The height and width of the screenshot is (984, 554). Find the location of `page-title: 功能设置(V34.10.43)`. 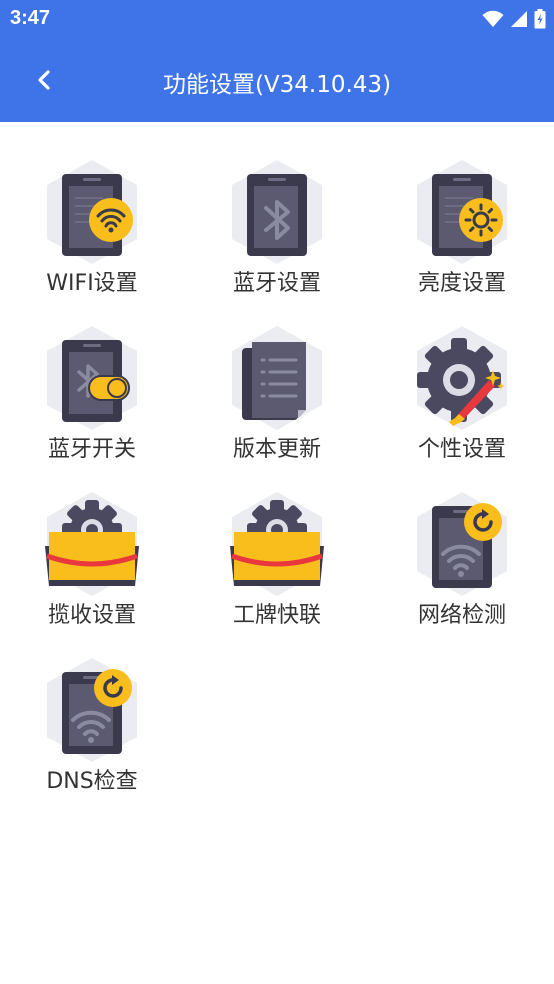

page-title: 功能设置(V34.10.43) is located at coordinates (277, 85).